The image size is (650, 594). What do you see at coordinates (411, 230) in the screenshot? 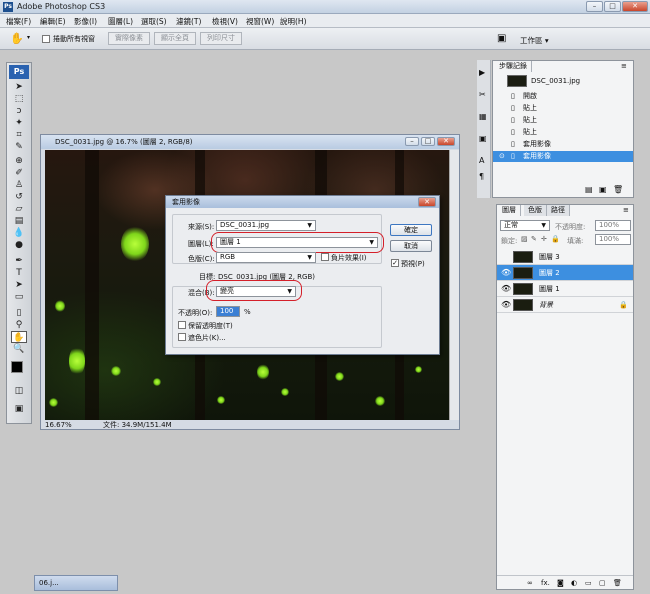
I see `ok-button: 確定` at bounding box center [411, 230].